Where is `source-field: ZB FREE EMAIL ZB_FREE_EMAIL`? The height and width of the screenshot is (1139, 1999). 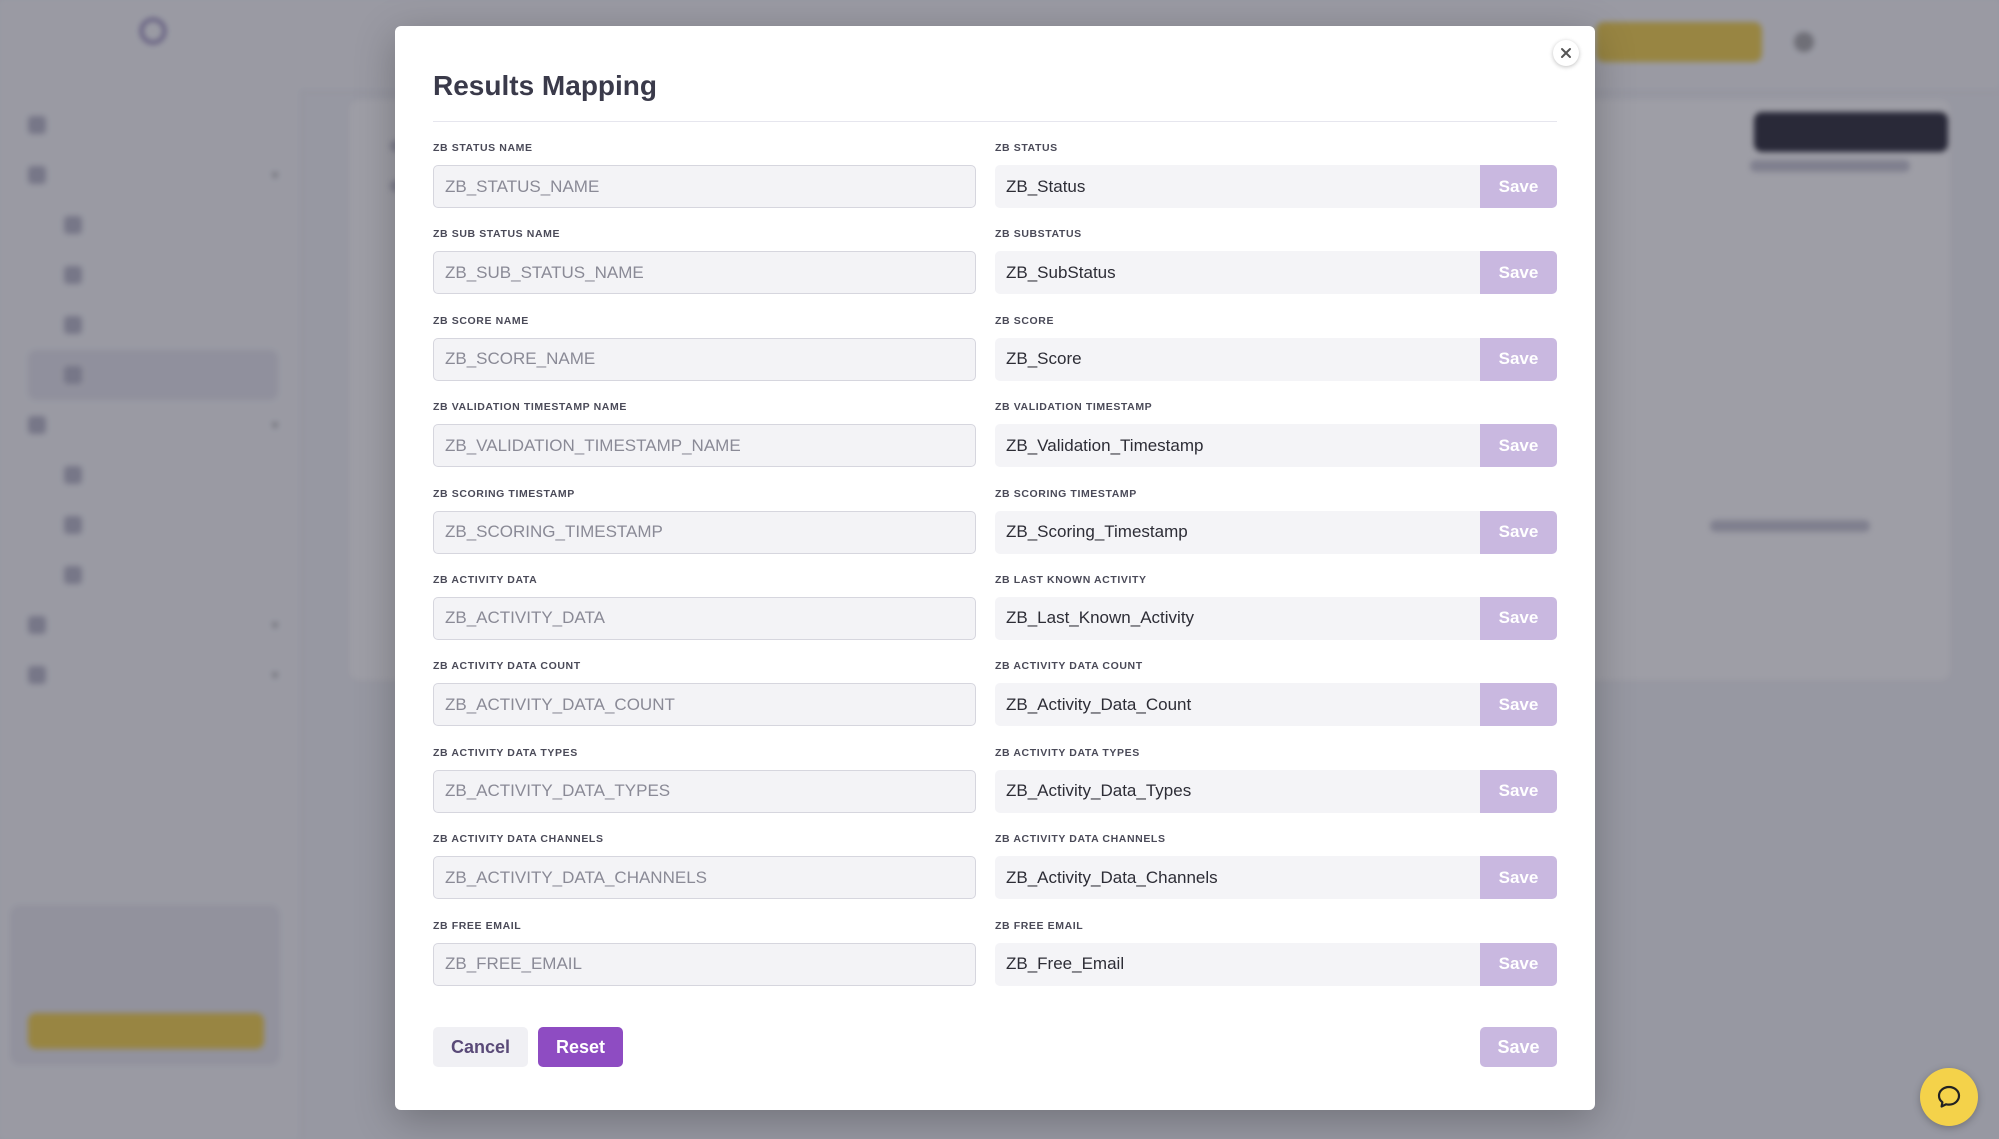
source-field: ZB FREE EMAIL ZB_FREE_EMAIL is located at coordinates (704, 952).